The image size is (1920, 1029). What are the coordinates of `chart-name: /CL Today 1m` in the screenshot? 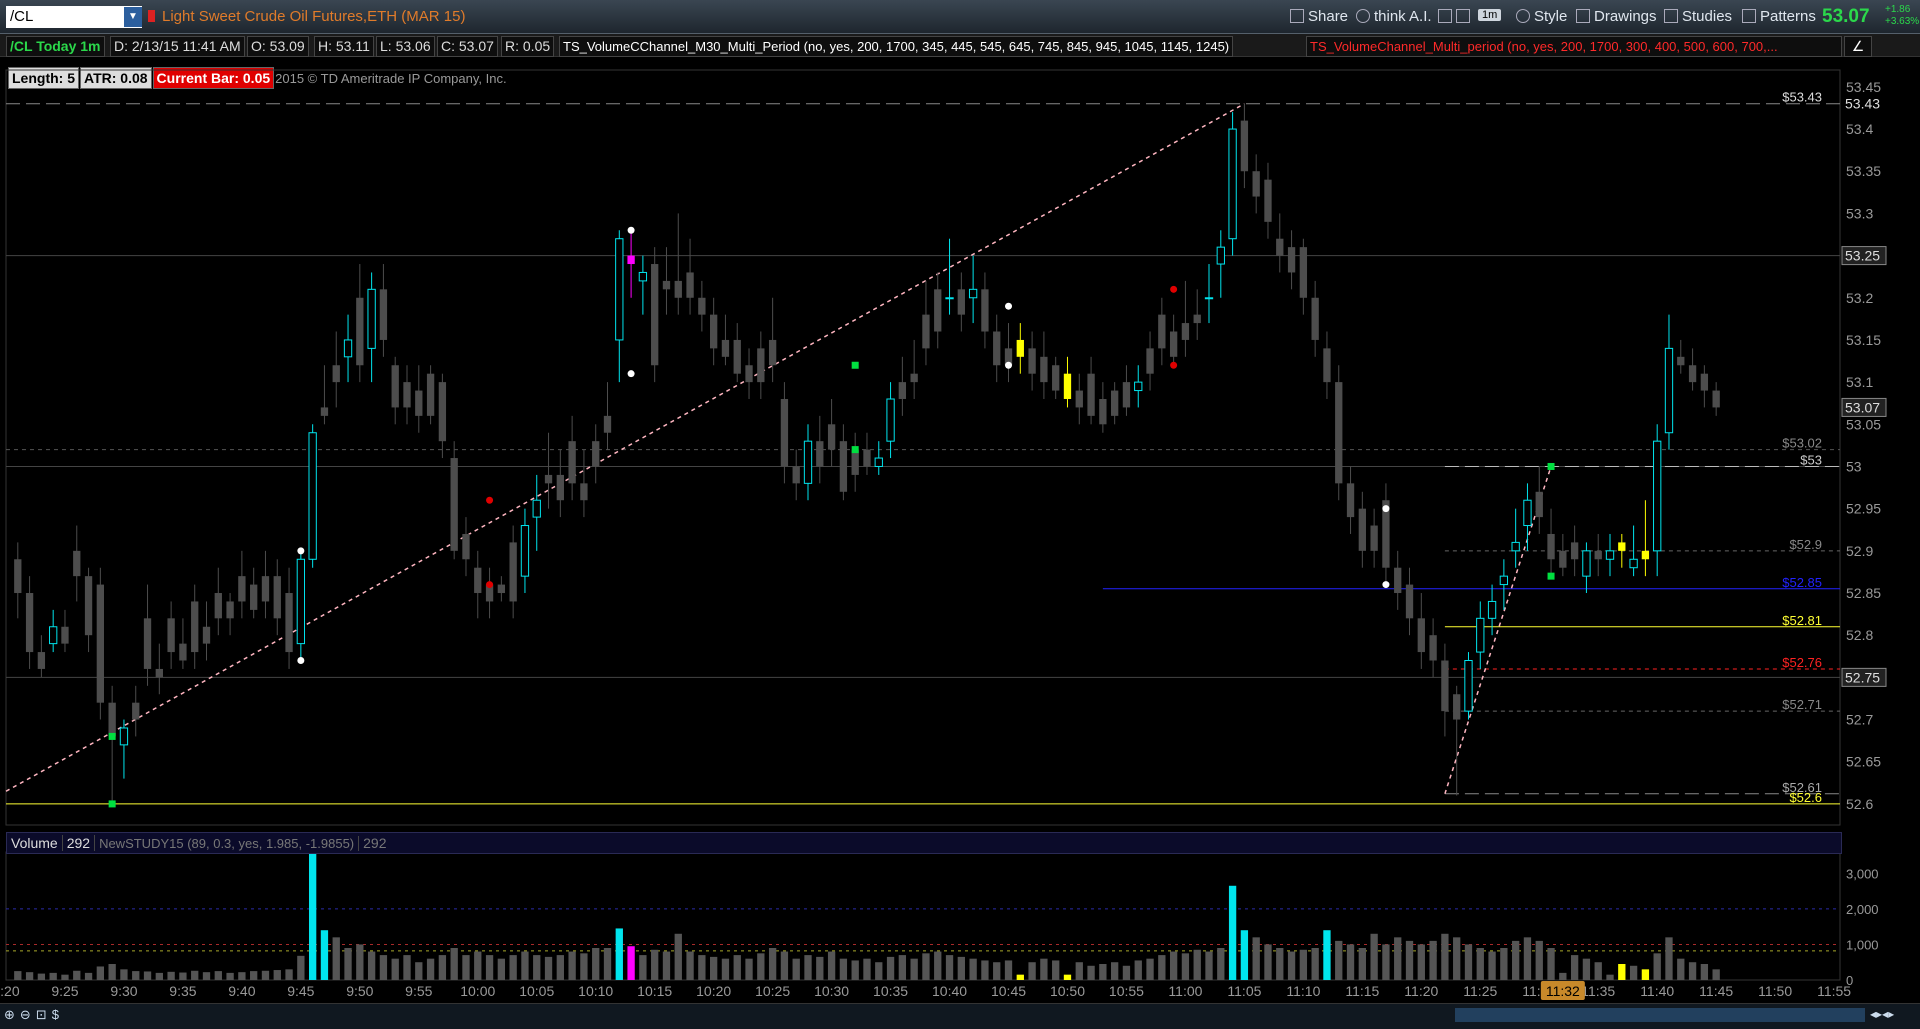 It's located at (55, 46).